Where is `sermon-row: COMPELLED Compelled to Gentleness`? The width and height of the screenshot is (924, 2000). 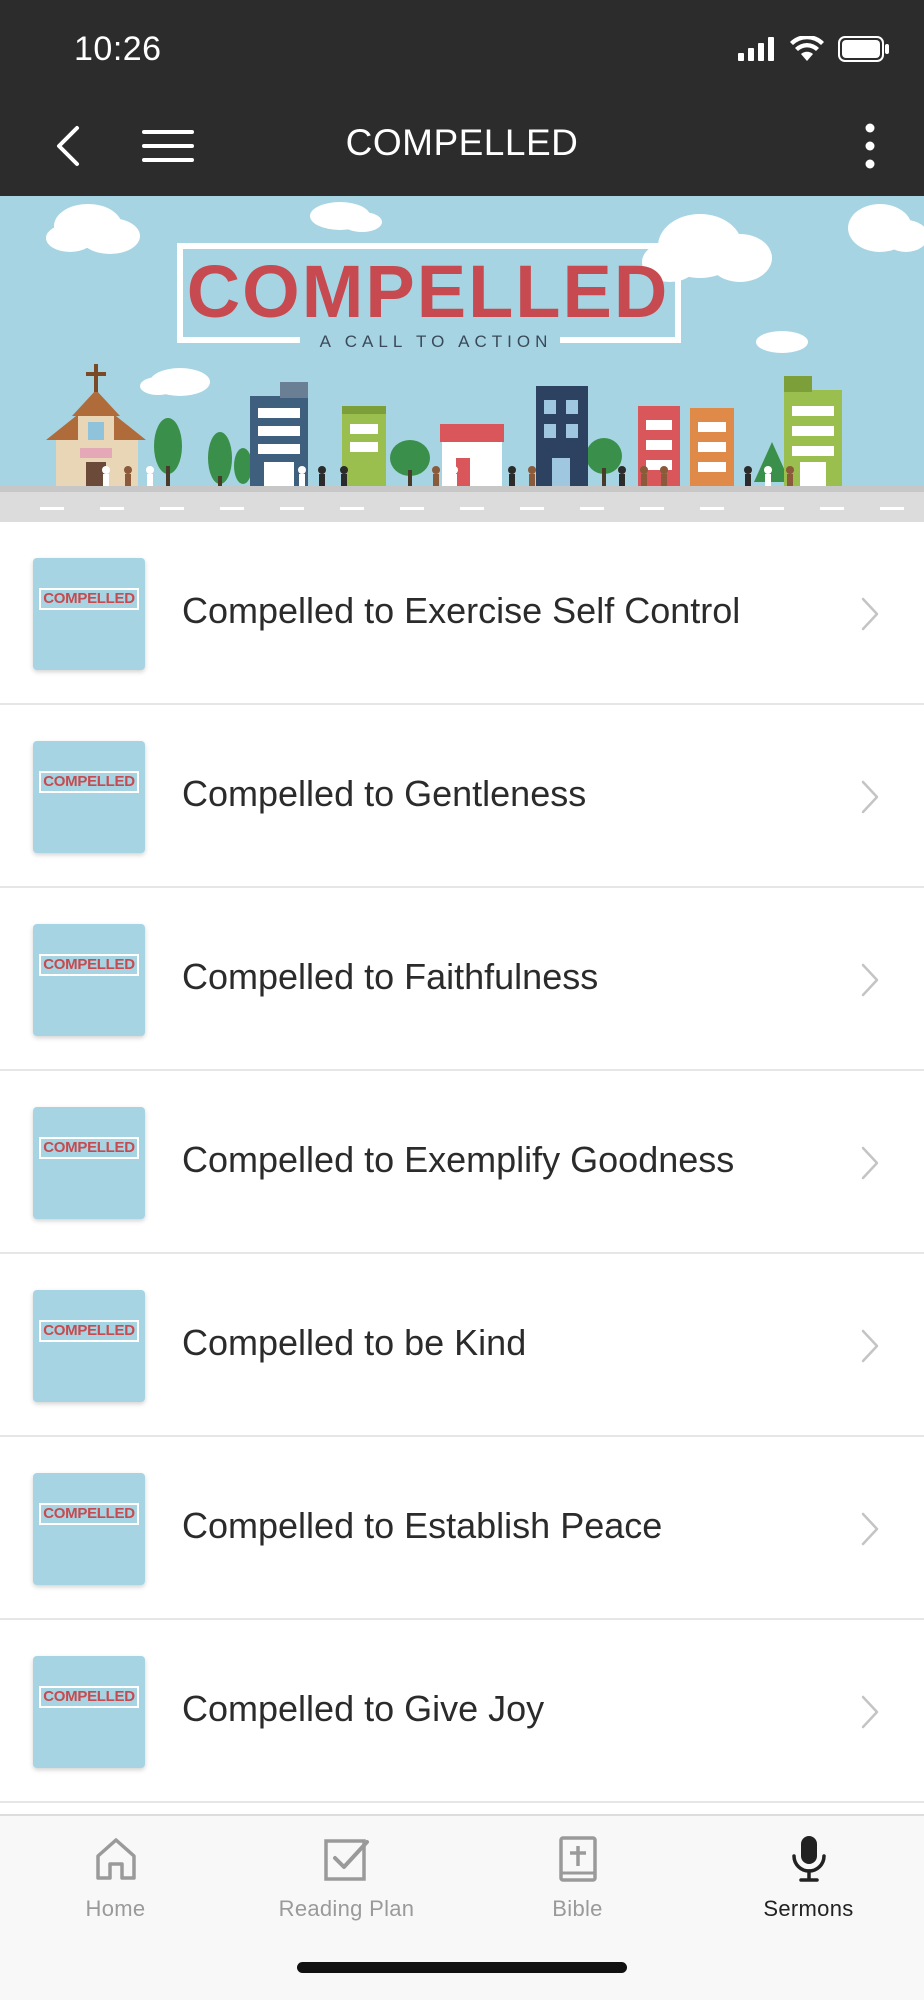
sermon-row: COMPELLED Compelled to Gentleness is located at coordinates (462, 796).